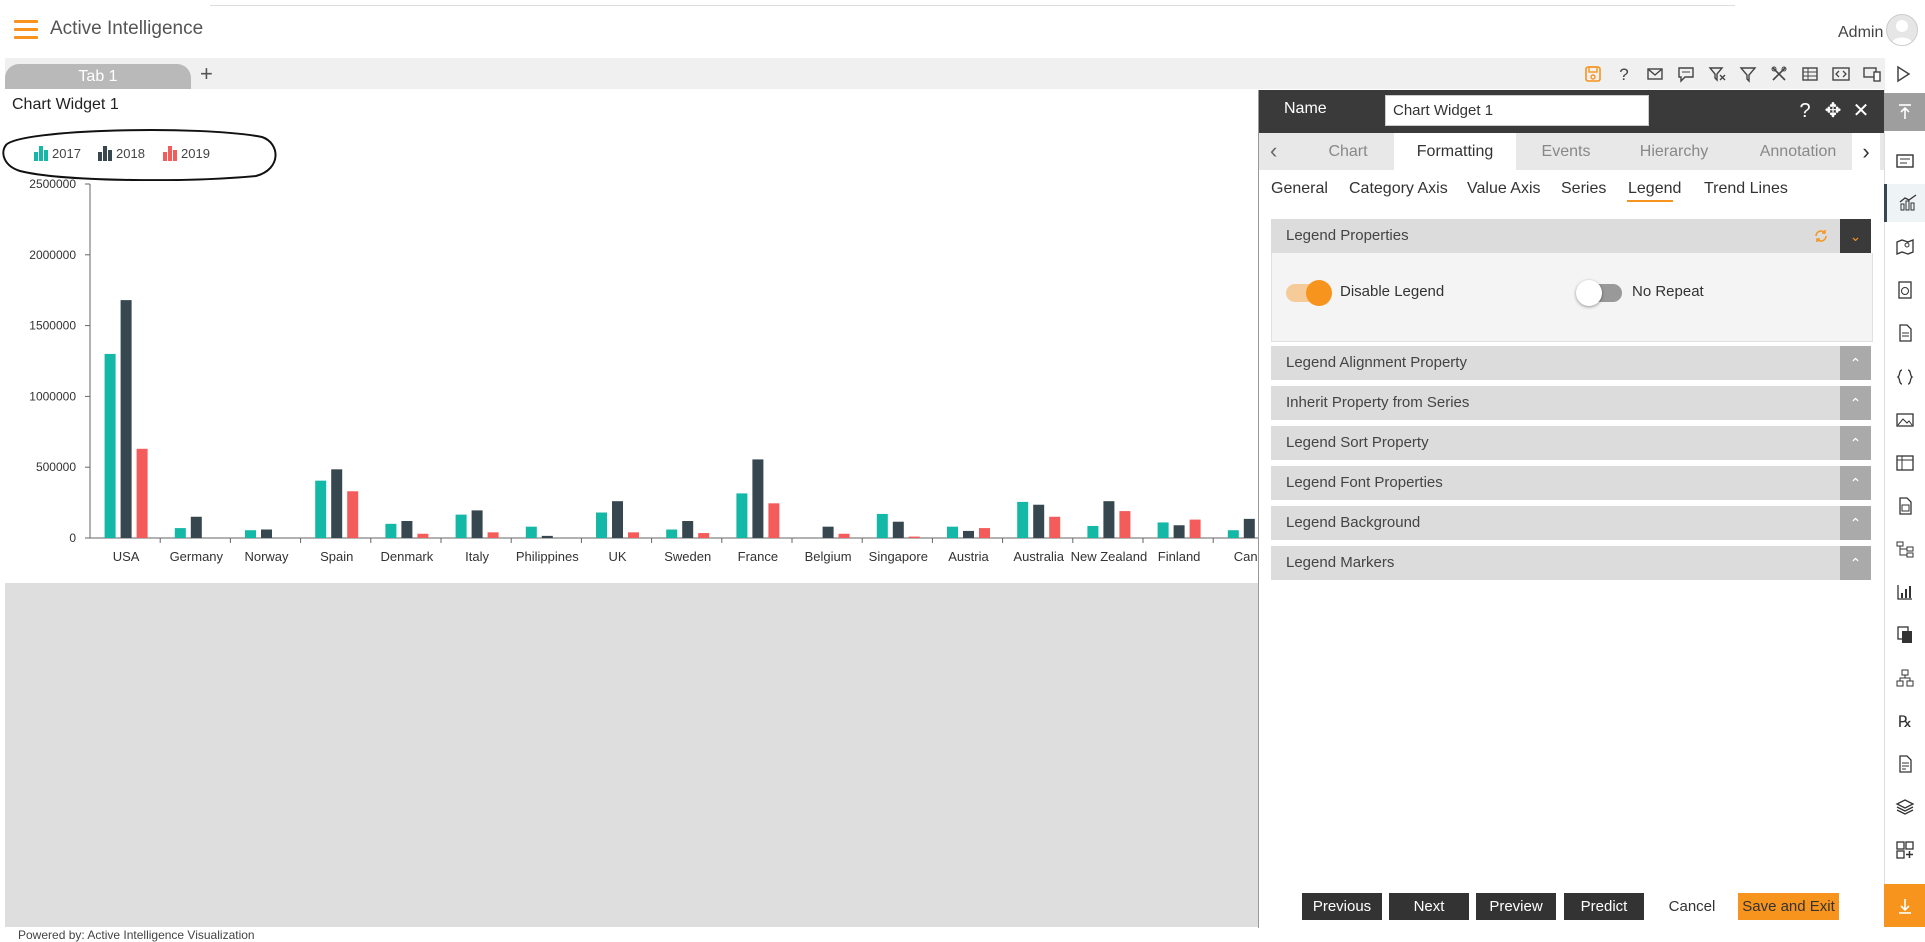 Image resolution: width=1925 pixels, height=942 pixels. What do you see at coordinates (1904, 203) in the screenshot?
I see `chart-widget-icon` at bounding box center [1904, 203].